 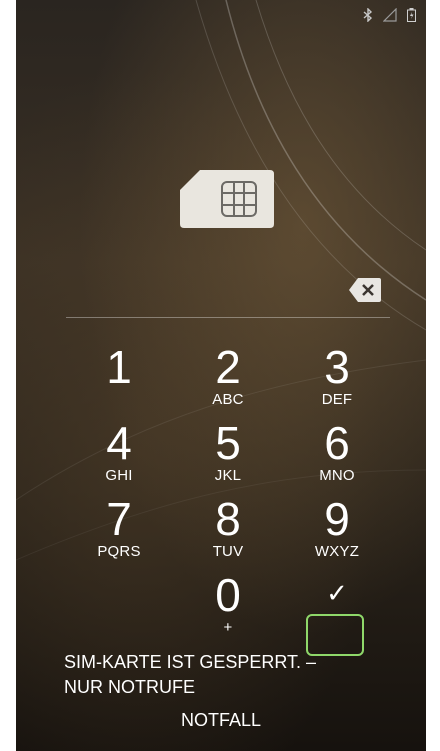 I want to click on key-digit: 7, so click(x=119, y=519).